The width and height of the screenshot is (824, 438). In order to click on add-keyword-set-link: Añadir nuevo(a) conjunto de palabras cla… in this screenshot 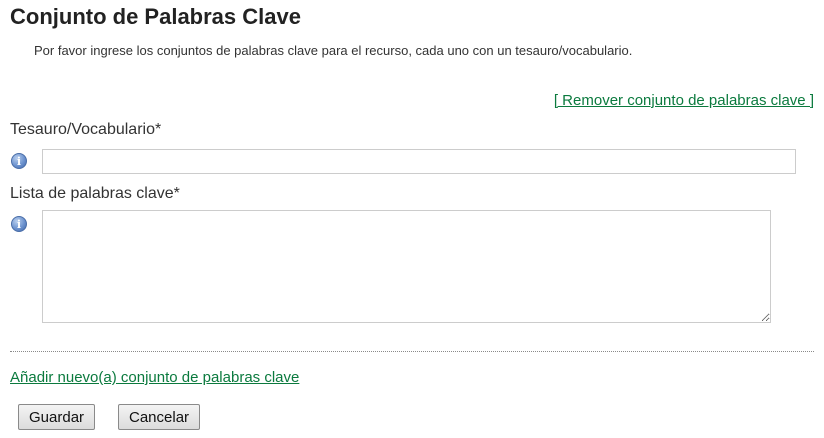, I will do `click(154, 377)`.